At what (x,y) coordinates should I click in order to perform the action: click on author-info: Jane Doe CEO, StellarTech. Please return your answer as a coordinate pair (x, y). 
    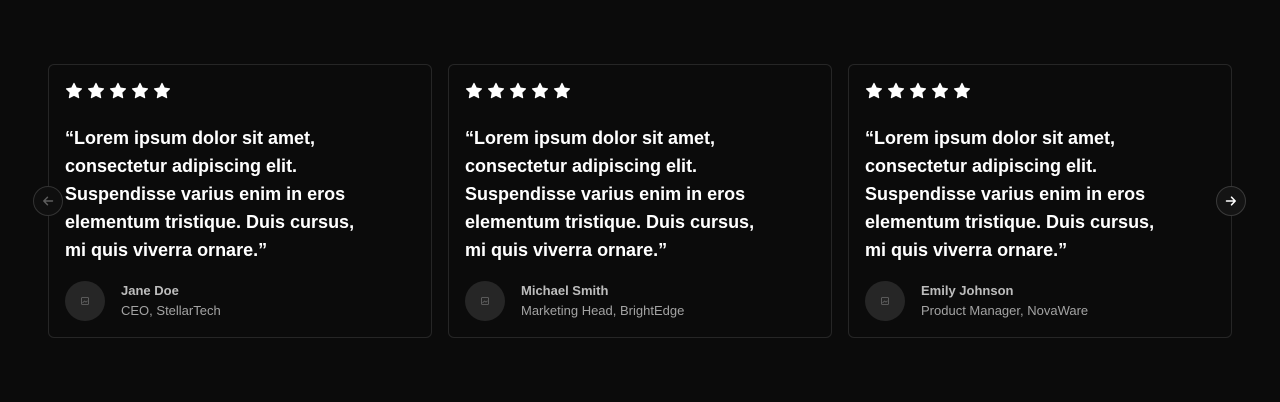
    Looking at the image, I should click on (143, 301).